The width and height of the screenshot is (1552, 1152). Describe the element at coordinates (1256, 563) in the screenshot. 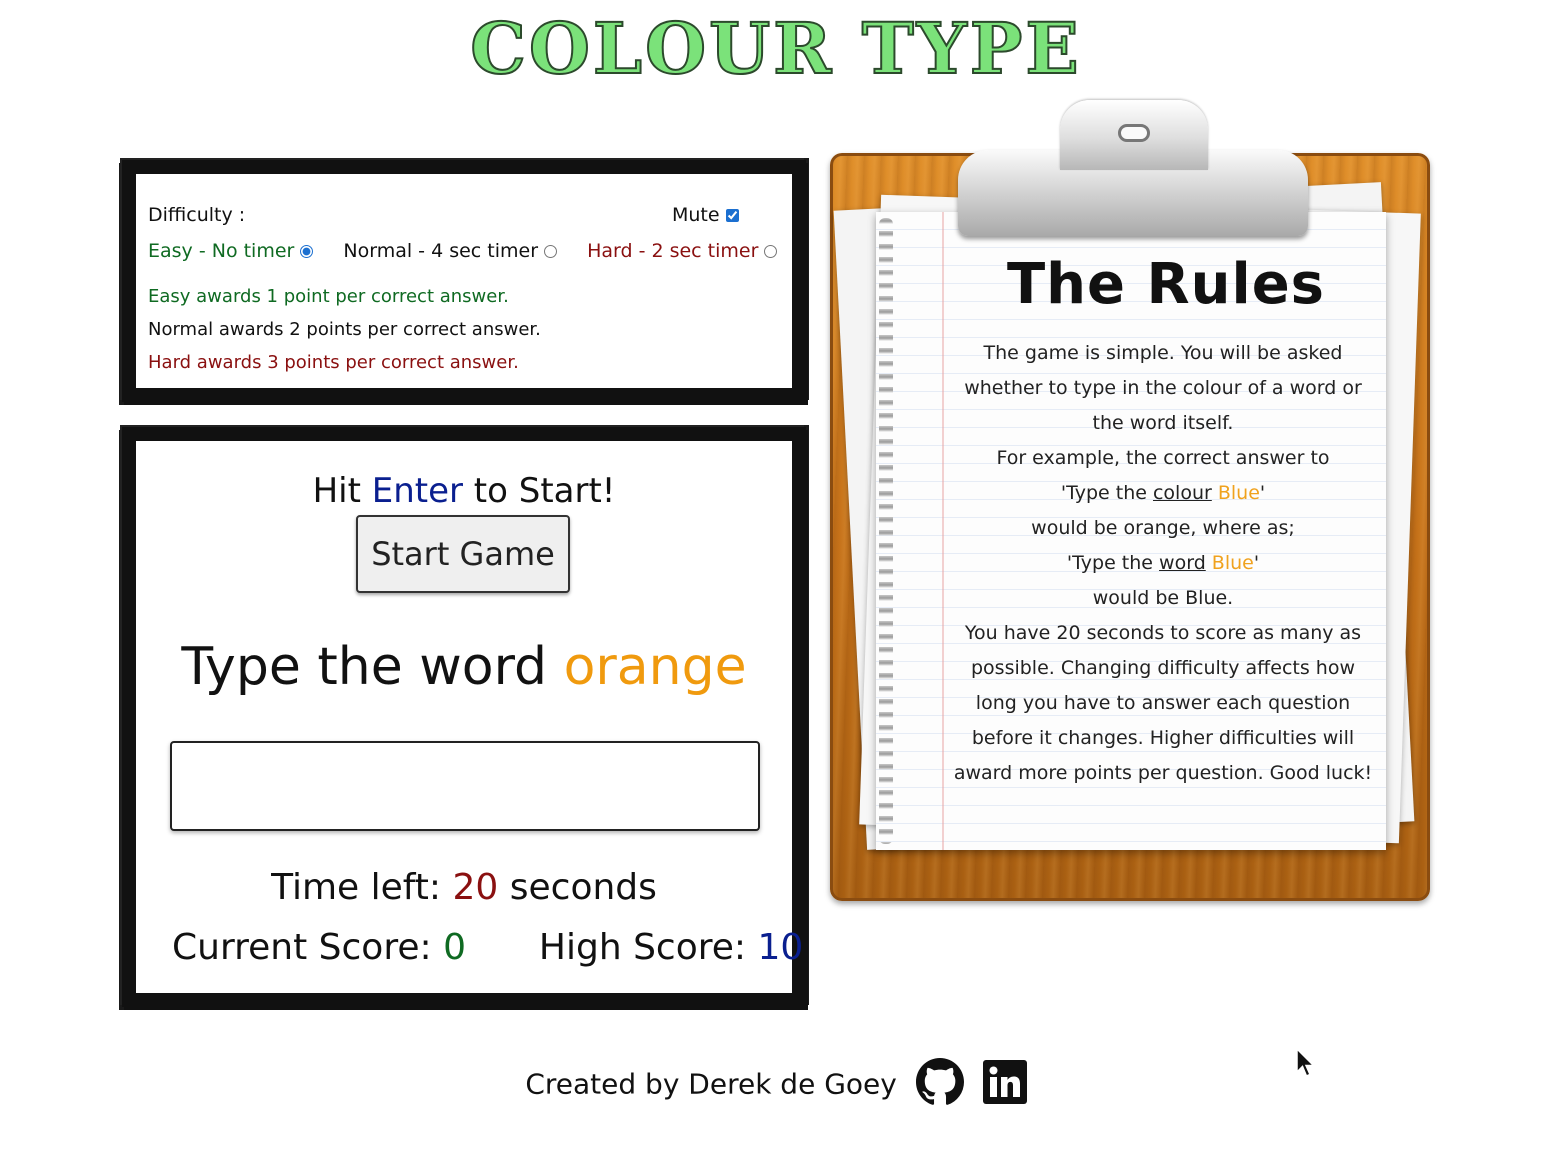

I see `ex2-close: '` at that location.